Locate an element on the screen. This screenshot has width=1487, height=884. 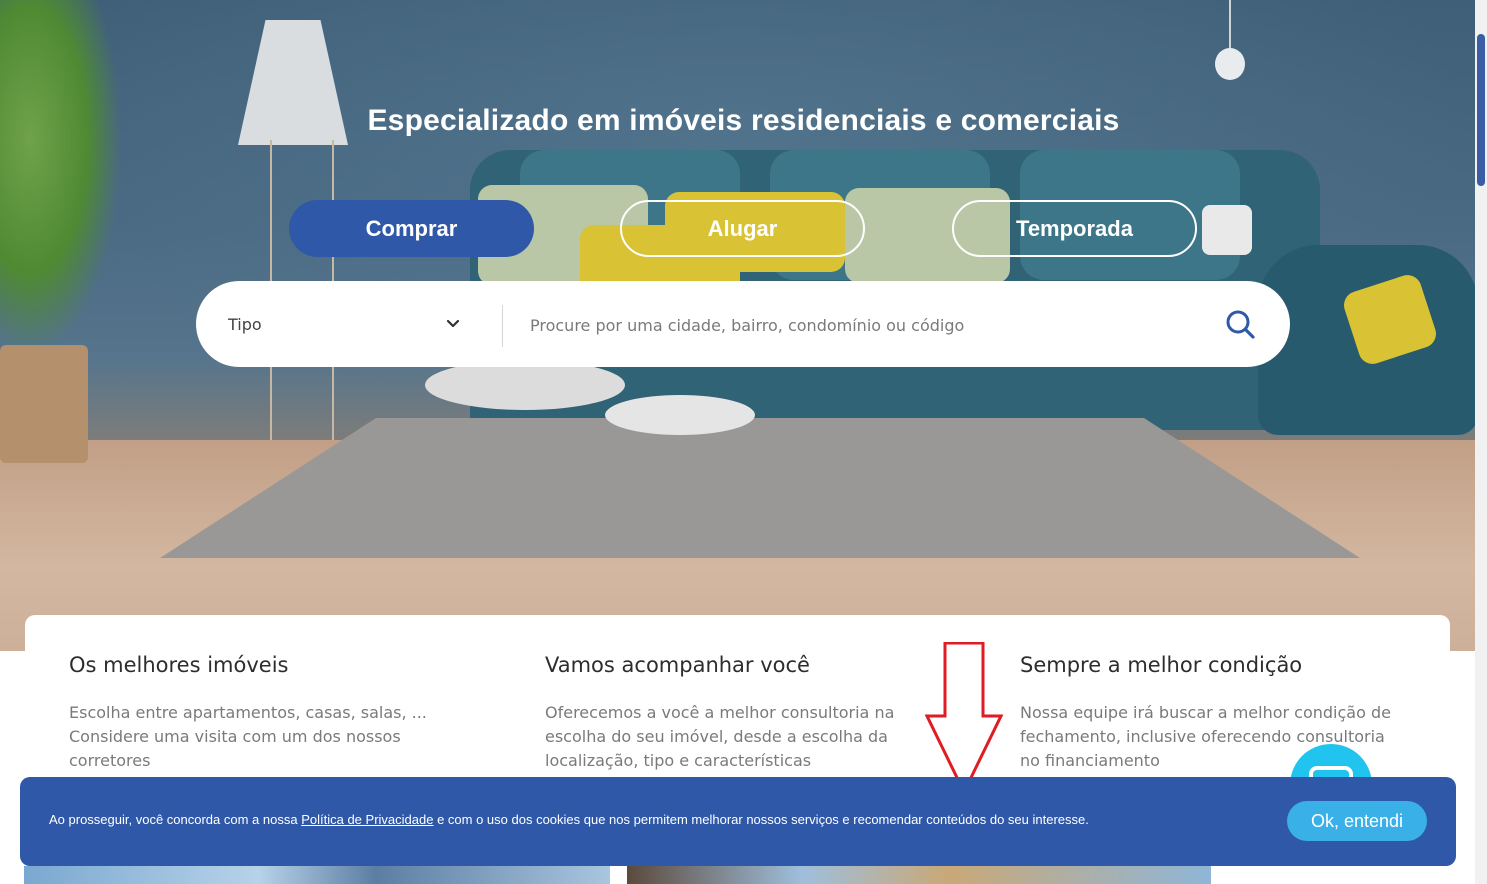
cookie-text-before: Ao prosseguir, você concorda com a nossa is located at coordinates (175, 819).